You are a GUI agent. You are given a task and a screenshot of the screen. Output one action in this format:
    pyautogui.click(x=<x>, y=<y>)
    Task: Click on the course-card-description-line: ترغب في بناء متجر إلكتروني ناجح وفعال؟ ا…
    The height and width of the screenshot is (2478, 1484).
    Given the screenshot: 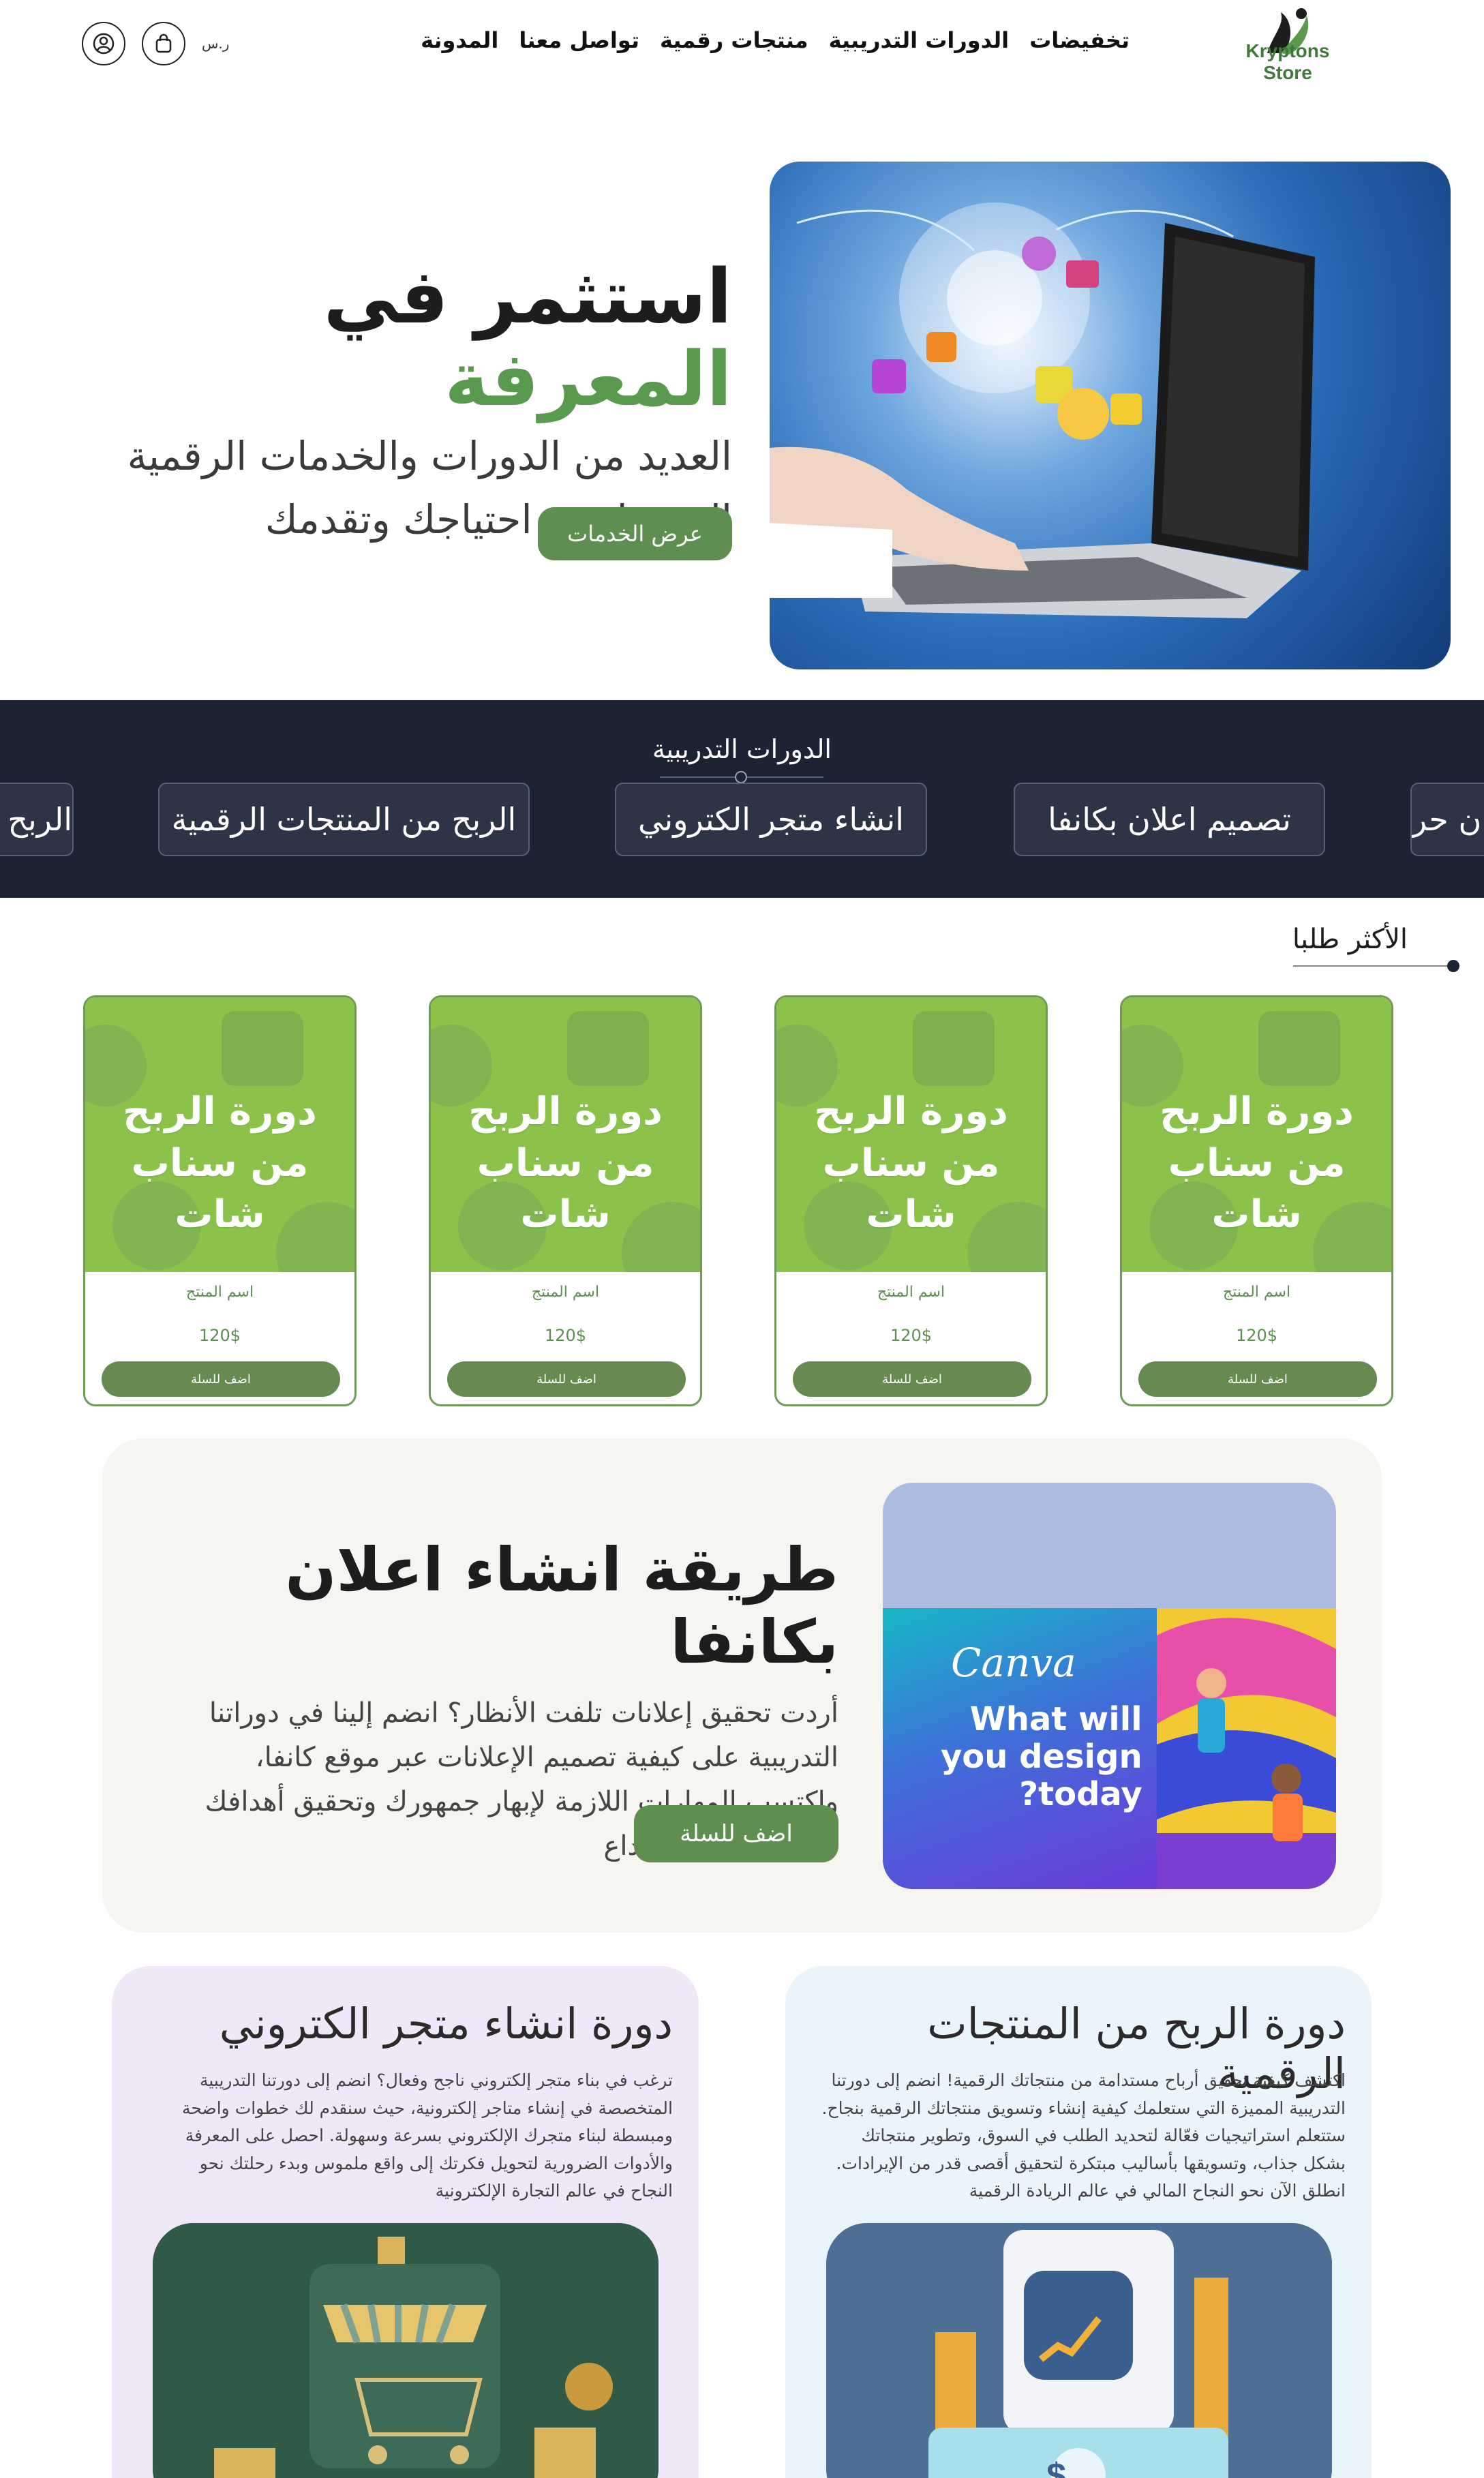 What is the action you would take?
    pyautogui.click(x=436, y=2080)
    